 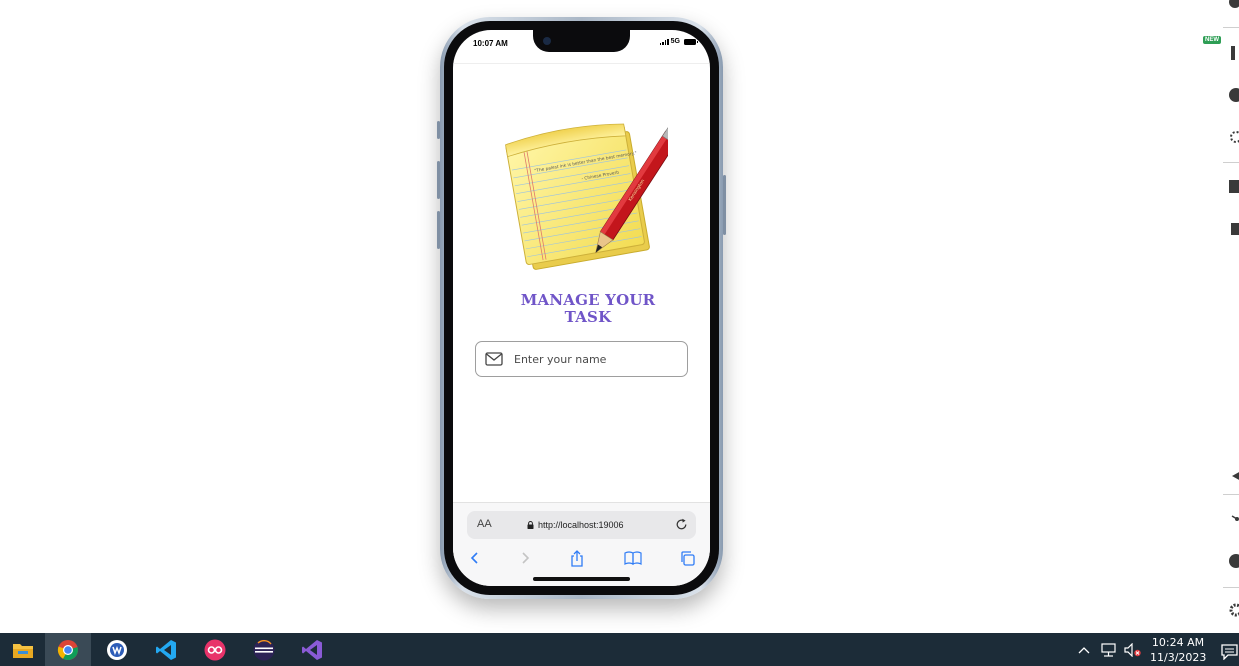 I want to click on address-bar: AA http://localhost:19006, so click(x=581, y=525).